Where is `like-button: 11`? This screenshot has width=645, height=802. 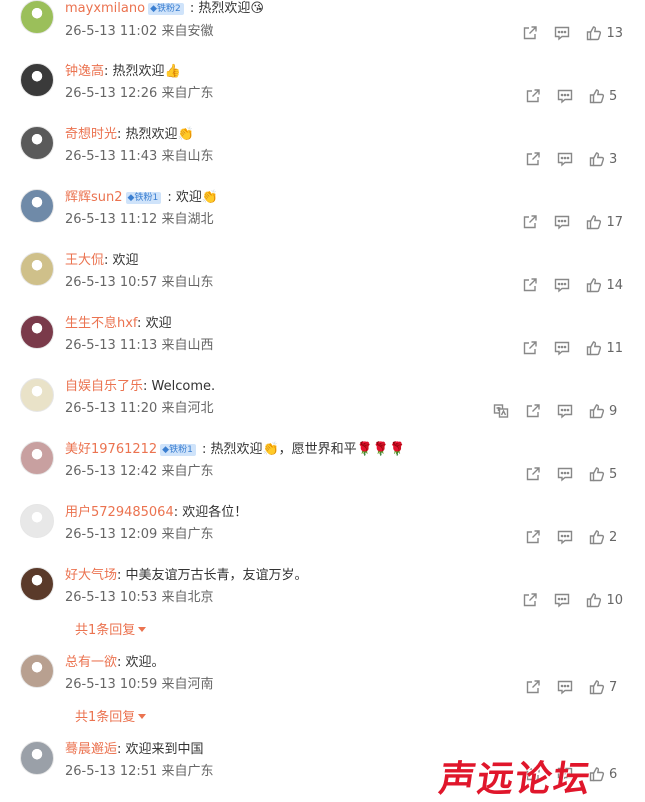
like-button: 11 is located at coordinates (604, 348).